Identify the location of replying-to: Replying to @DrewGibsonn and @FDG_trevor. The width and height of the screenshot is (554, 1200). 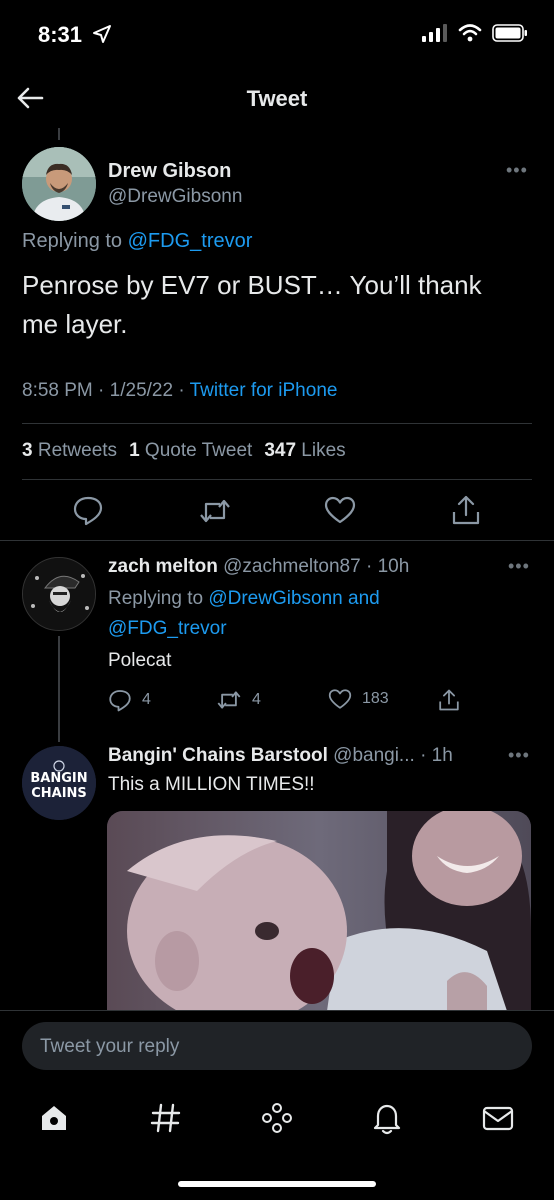
(278, 614).